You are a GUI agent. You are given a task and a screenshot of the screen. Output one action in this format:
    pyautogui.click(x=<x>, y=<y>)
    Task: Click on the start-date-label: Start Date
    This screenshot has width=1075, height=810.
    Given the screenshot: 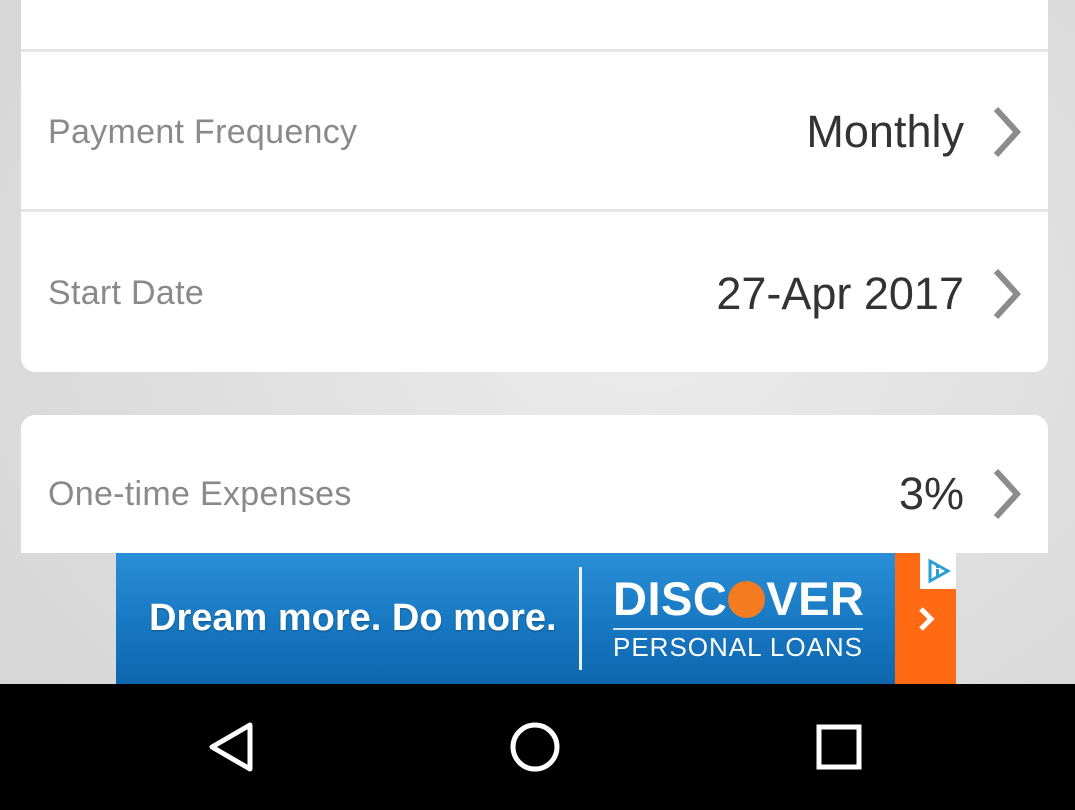 What is the action you would take?
    pyautogui.click(x=126, y=293)
    